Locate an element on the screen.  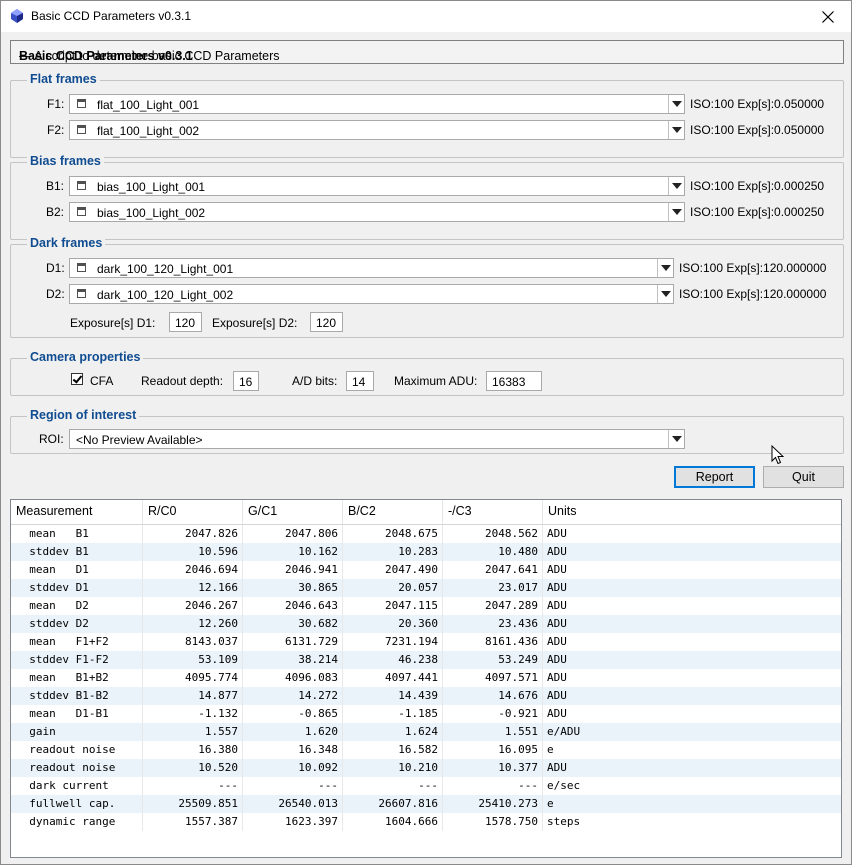
column-header-units: Units is located at coordinates (692, 512).